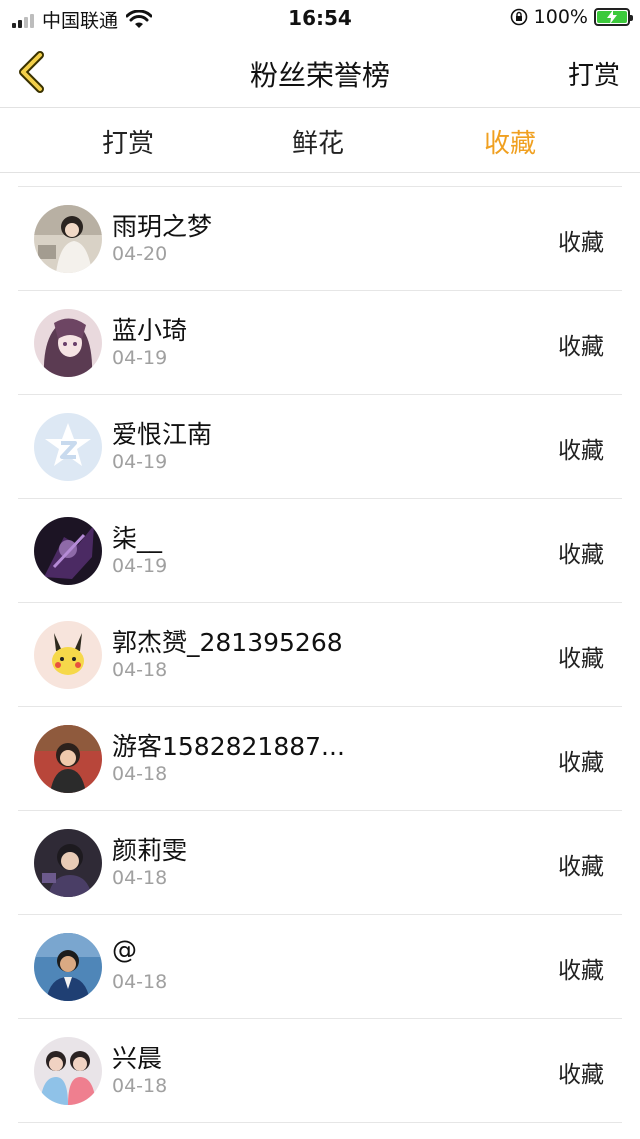  Describe the element at coordinates (140, 254) in the screenshot. I see `fan-date: 04-20` at that location.